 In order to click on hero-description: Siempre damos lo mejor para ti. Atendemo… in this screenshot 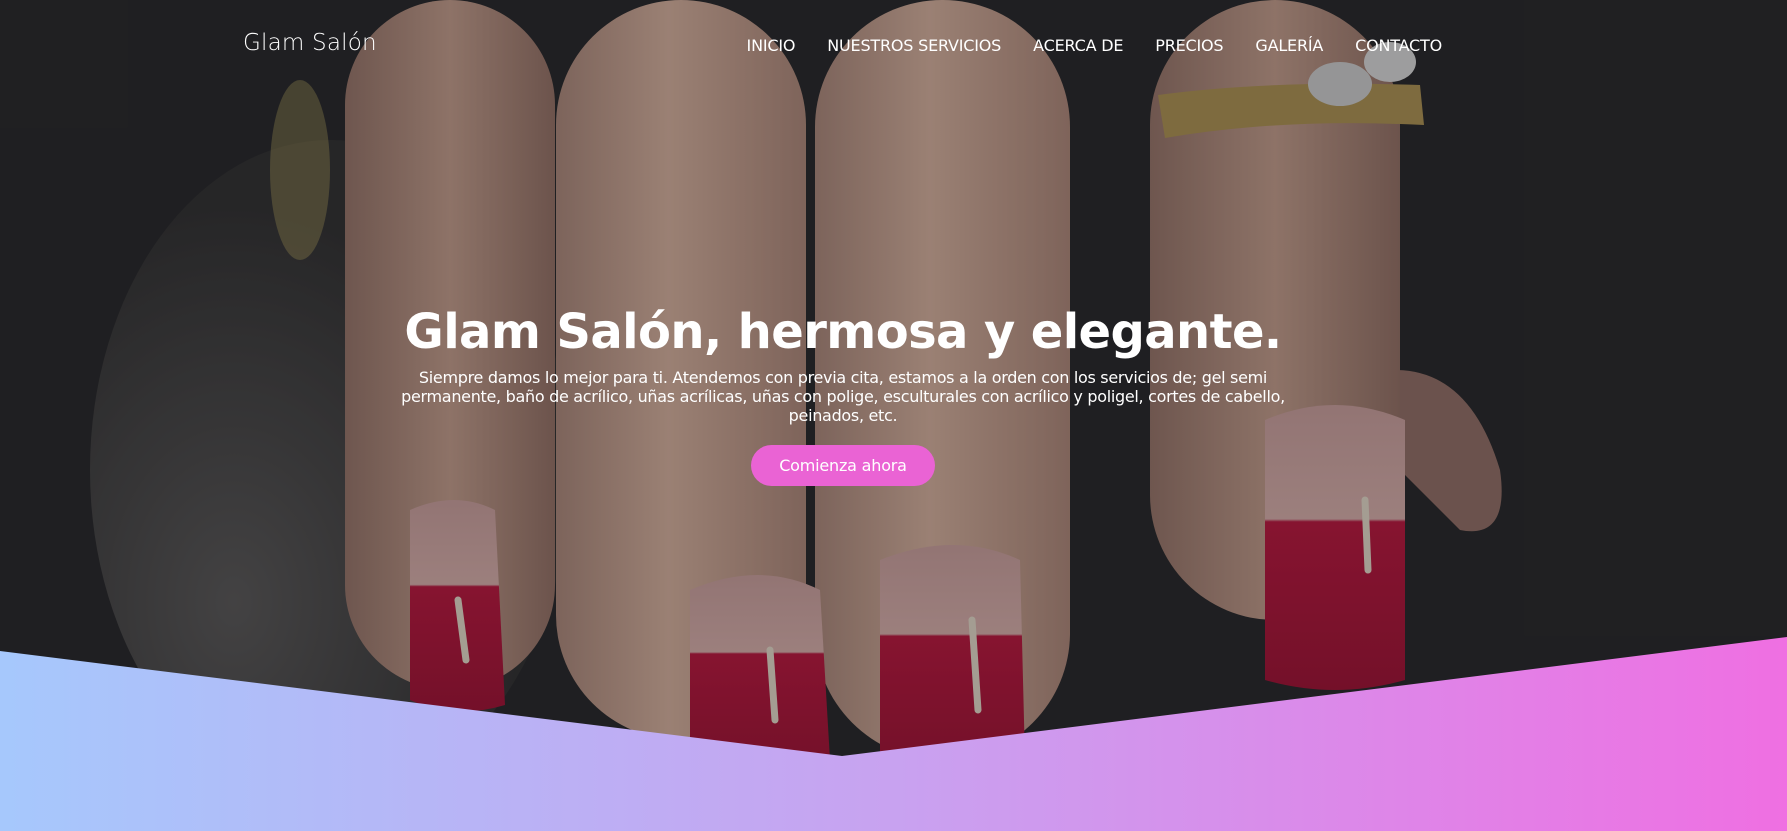, I will do `click(843, 396)`.